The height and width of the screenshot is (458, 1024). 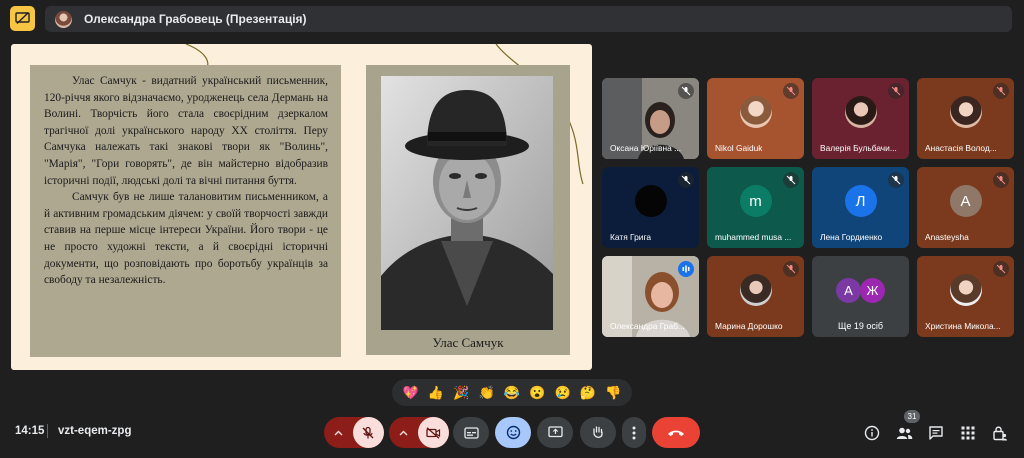 I want to click on people-button, so click(x=904, y=433).